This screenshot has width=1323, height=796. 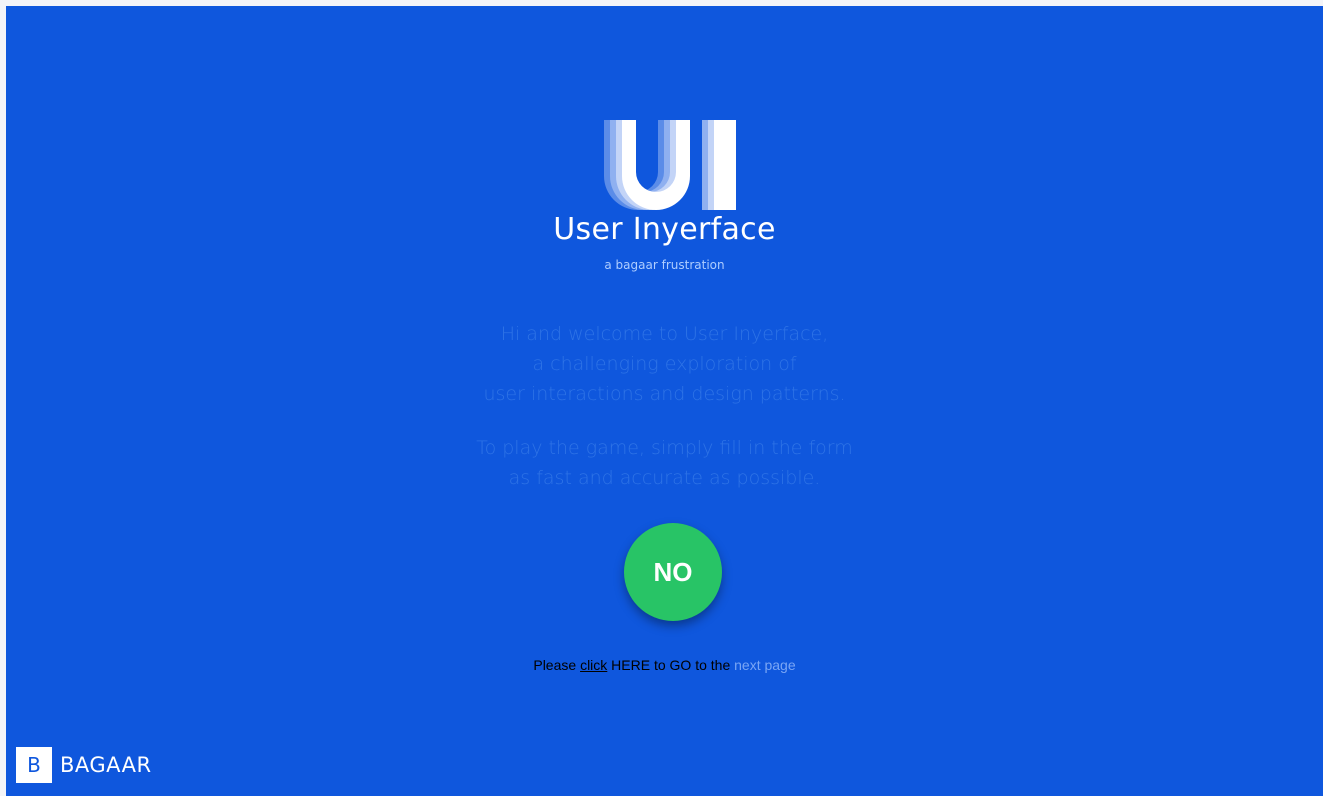 What do you see at coordinates (673, 572) in the screenshot?
I see `no-button: NO` at bounding box center [673, 572].